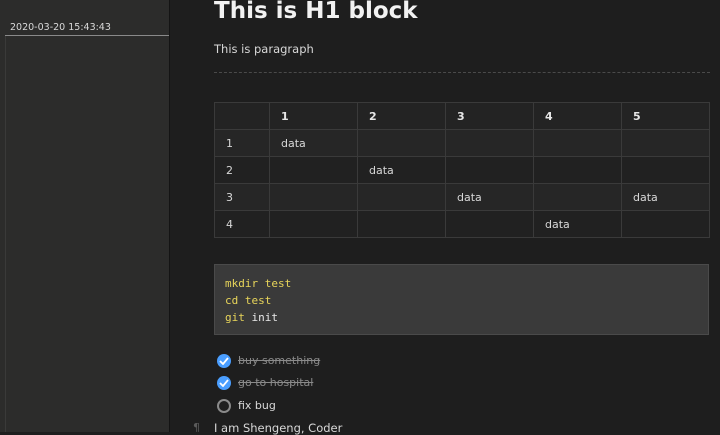  What do you see at coordinates (242, 116) in the screenshot?
I see `table-header-cell` at bounding box center [242, 116].